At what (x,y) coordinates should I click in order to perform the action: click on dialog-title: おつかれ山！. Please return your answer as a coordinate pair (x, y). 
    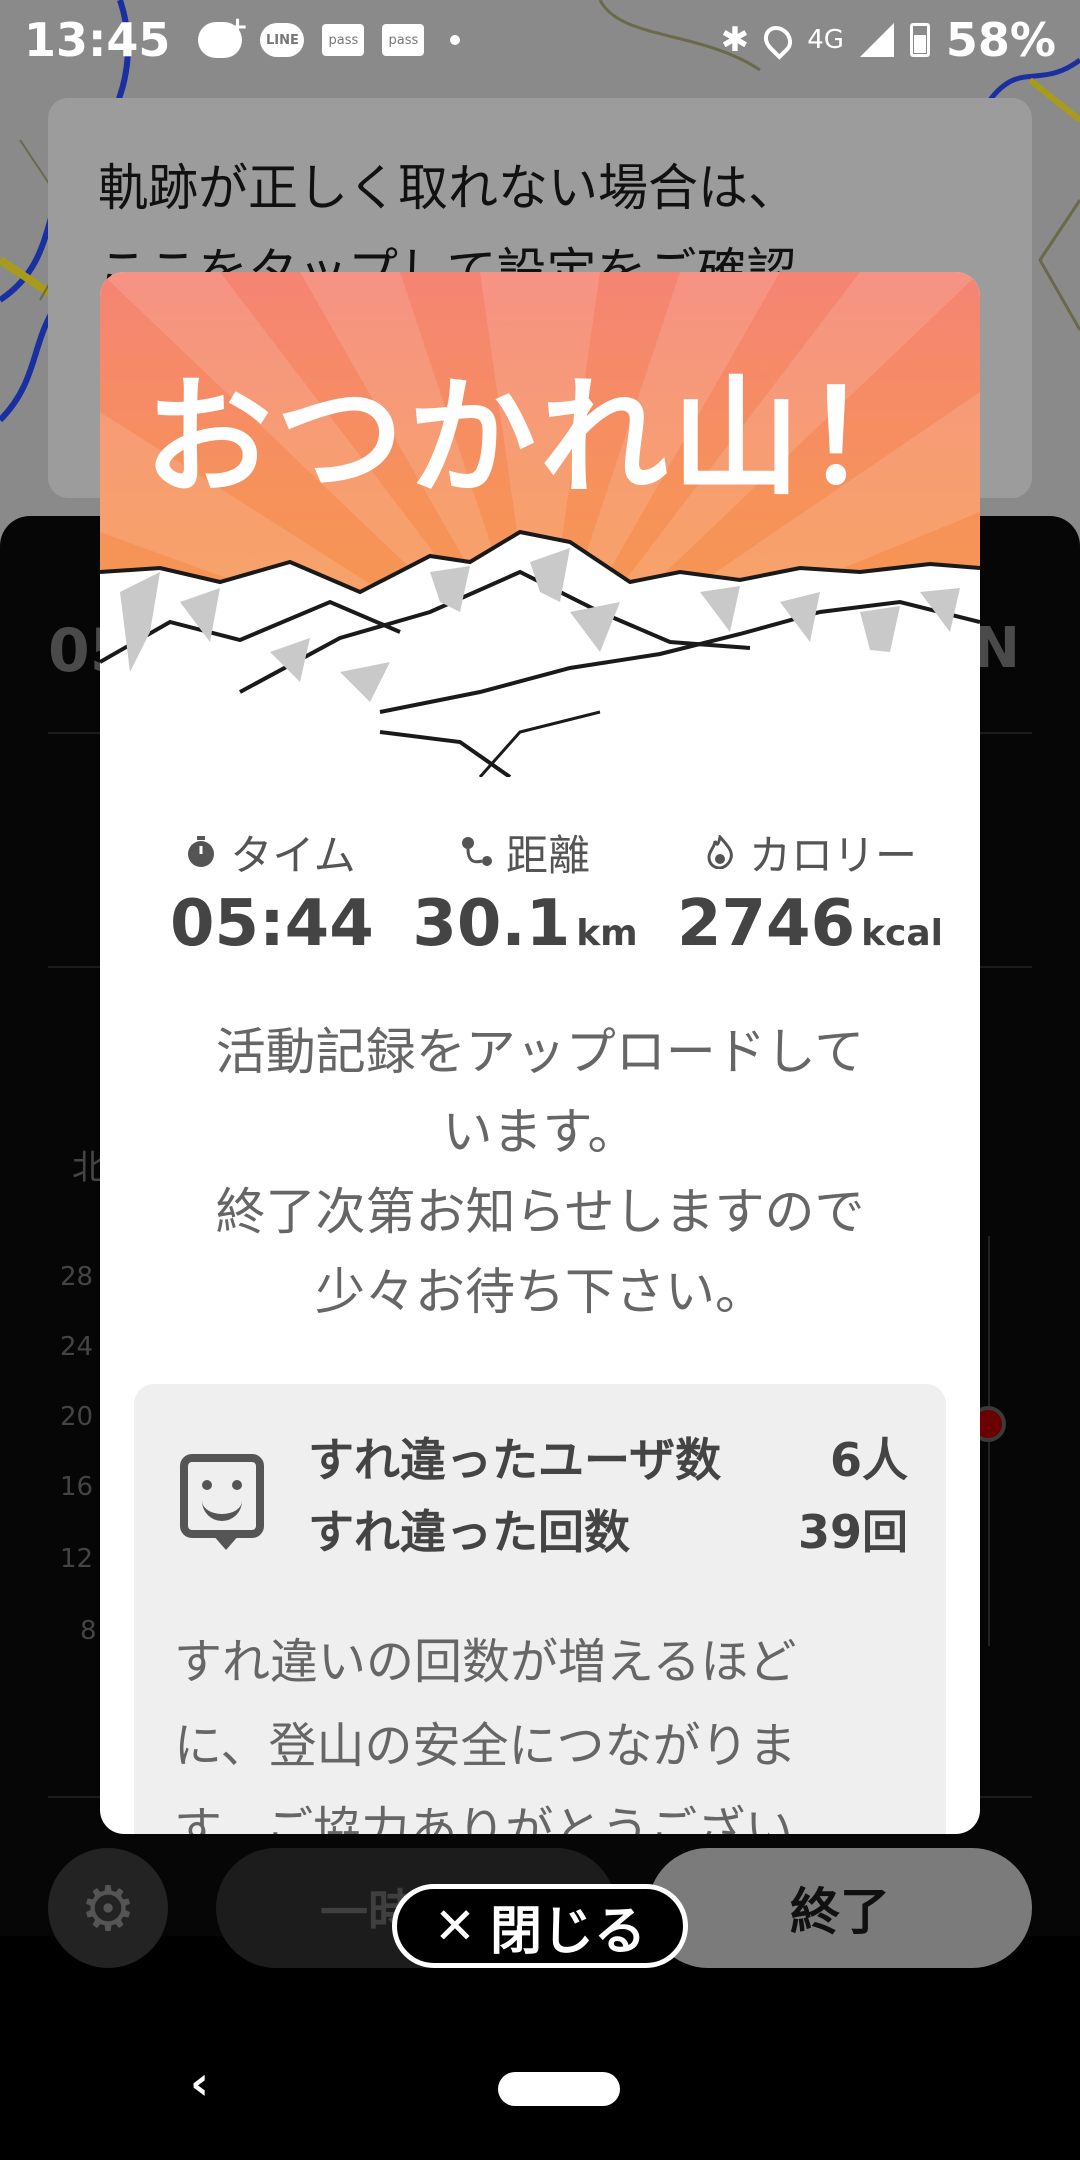
    Looking at the image, I should click on (539, 438).